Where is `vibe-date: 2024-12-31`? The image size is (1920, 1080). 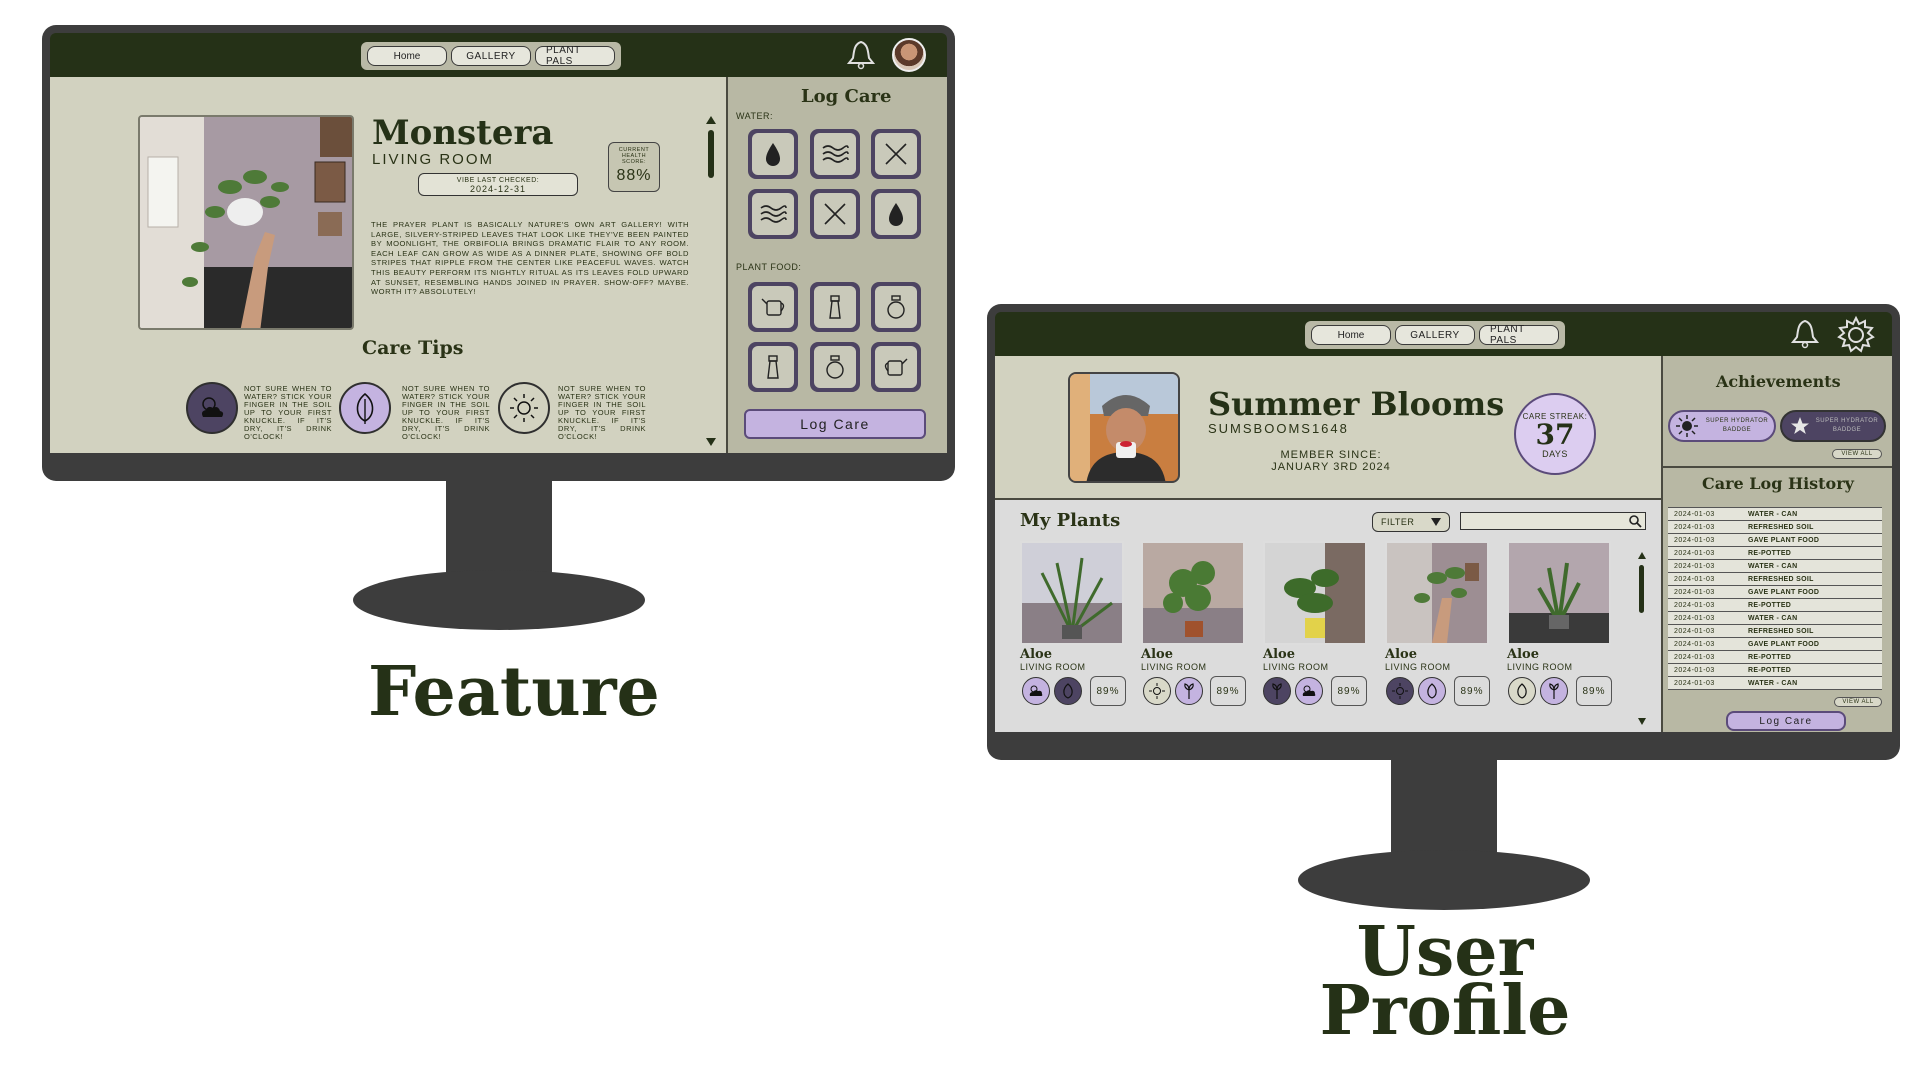 vibe-date: 2024-12-31 is located at coordinates (498, 189).